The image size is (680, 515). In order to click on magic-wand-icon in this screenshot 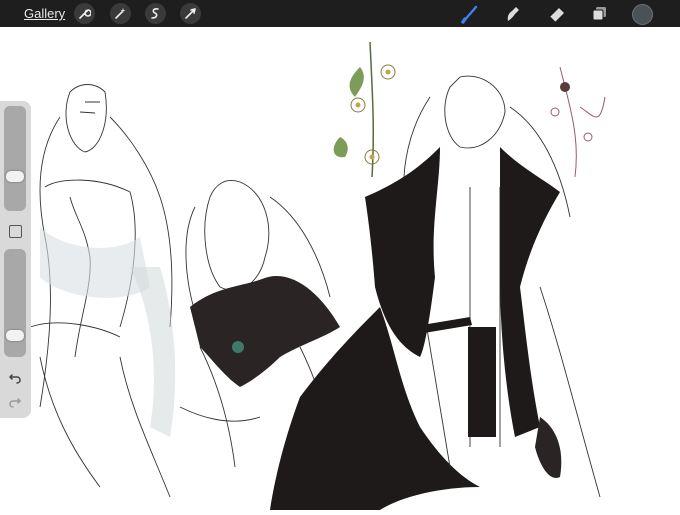, I will do `click(120, 13)`.